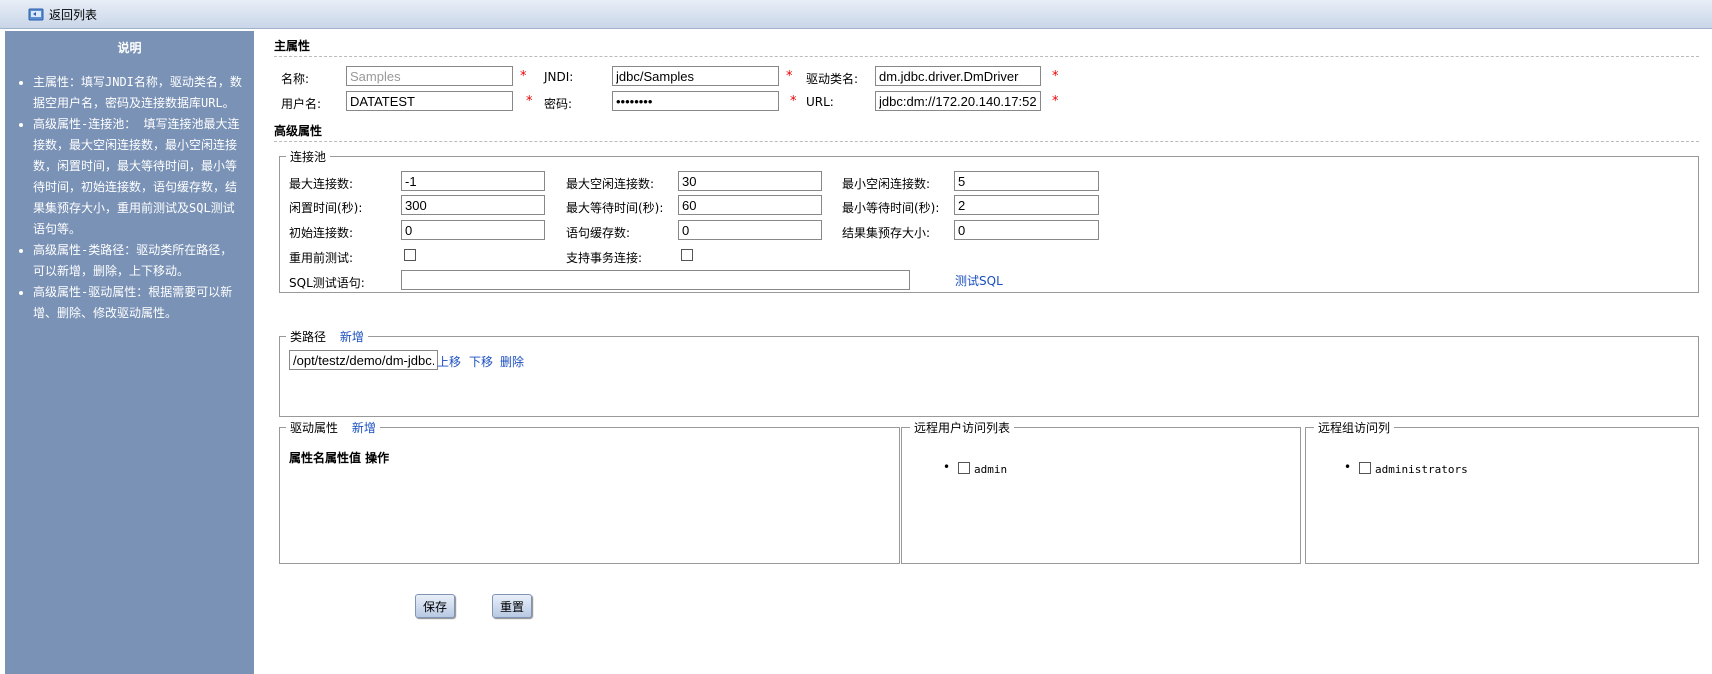 This screenshot has width=1712, height=674. I want to click on driver-properties-group: 驱动属性 新增 属性名属性值 操作, so click(589, 491).